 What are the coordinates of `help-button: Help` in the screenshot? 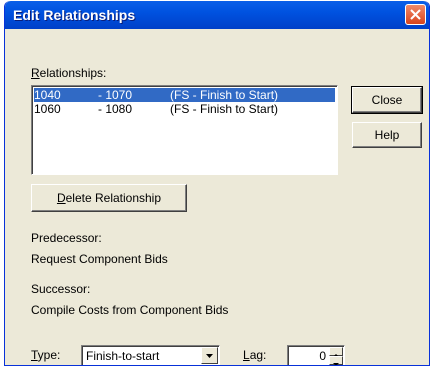 It's located at (387, 135).